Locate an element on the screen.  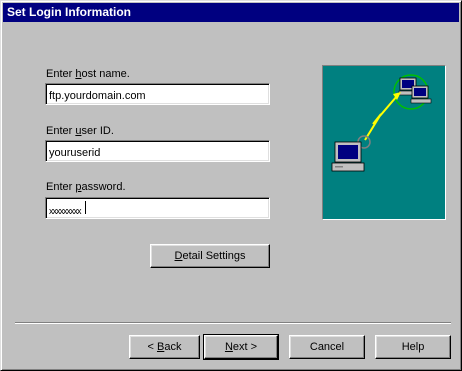
dialog-title: Set Login Information is located at coordinates (231, 12).